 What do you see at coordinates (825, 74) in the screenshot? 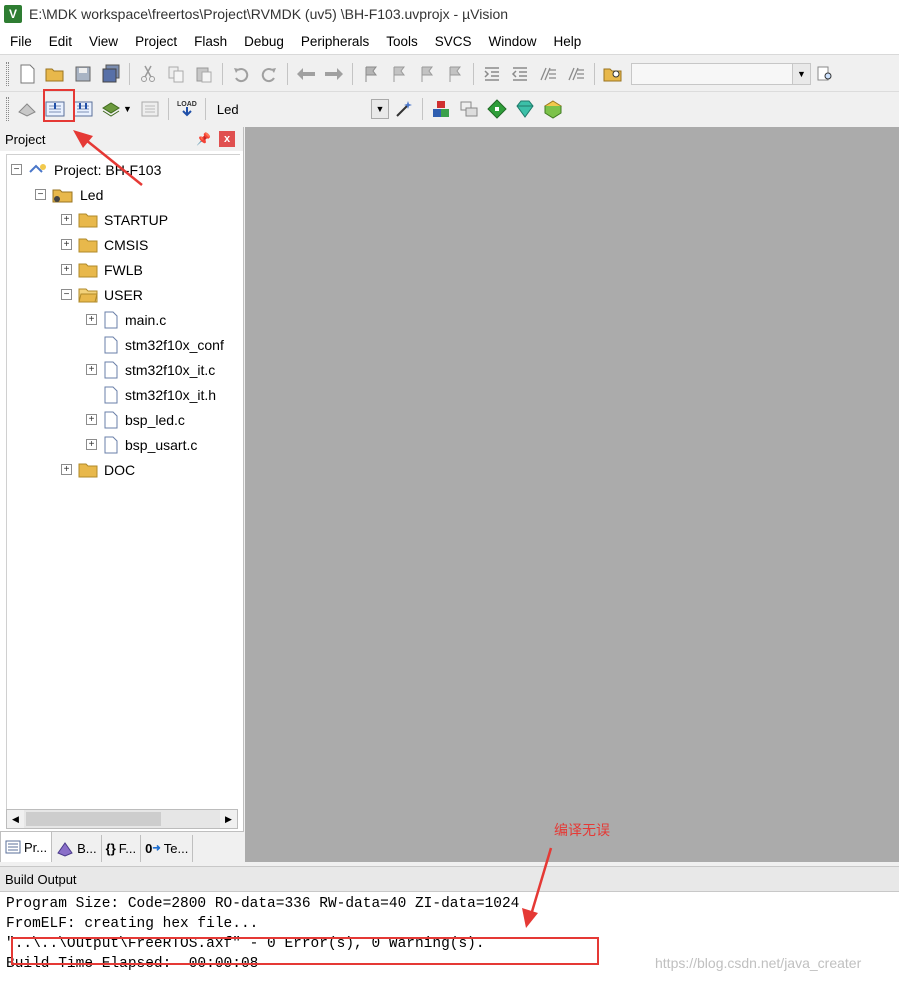
I see `incremental-find-button` at bounding box center [825, 74].